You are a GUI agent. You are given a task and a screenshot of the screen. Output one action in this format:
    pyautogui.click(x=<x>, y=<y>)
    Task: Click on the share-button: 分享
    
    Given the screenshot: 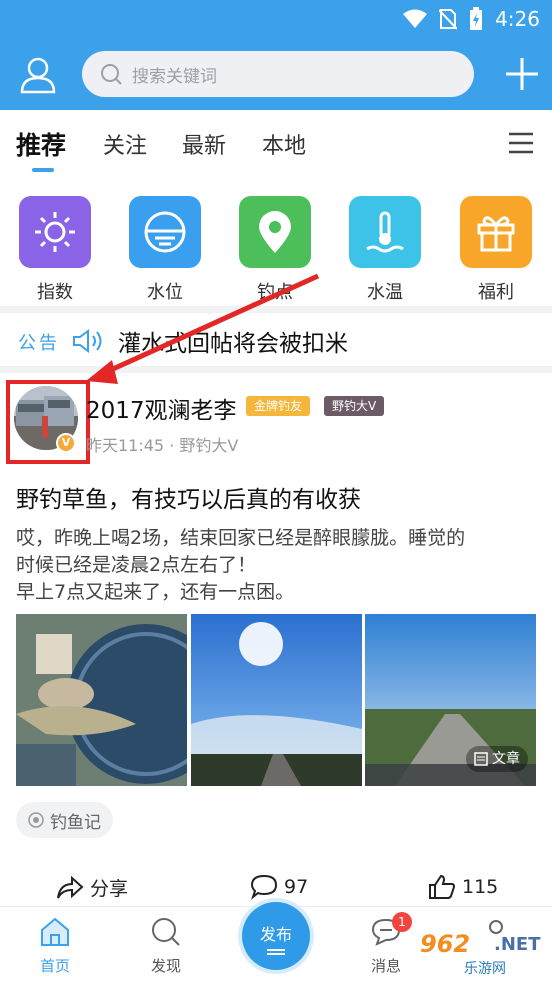 What is the action you would take?
    pyautogui.click(x=92, y=887)
    